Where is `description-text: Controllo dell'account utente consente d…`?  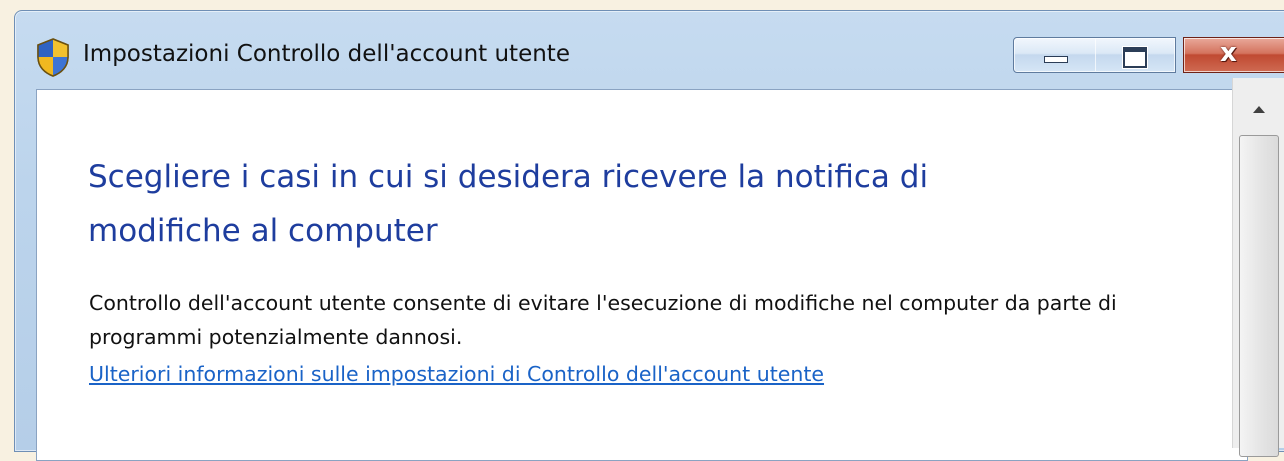 description-text: Controllo dell'account utente consente d… is located at coordinates (603, 320).